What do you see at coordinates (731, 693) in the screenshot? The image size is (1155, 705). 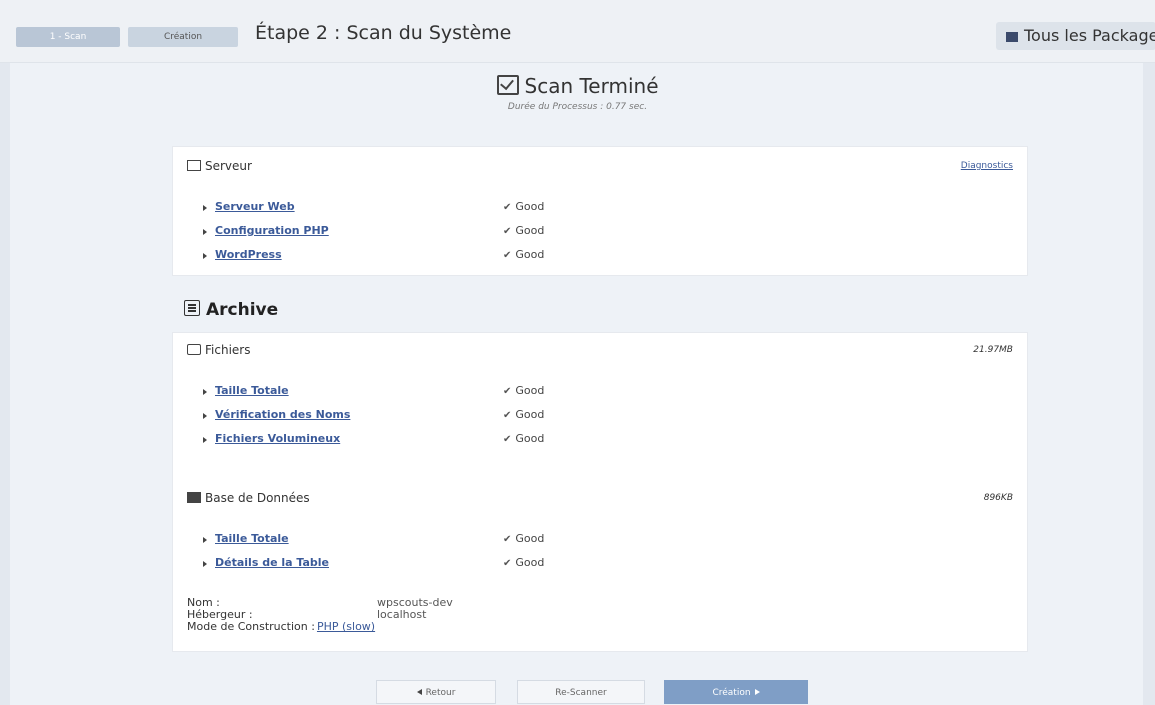 I see `build-label: Création` at bounding box center [731, 693].